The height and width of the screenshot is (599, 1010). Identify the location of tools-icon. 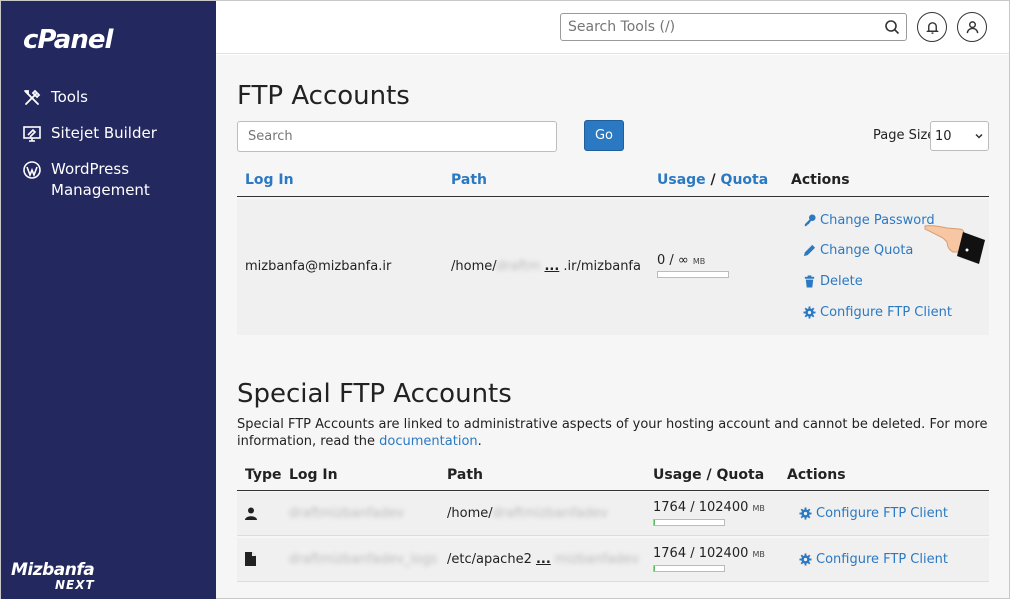
(32, 98).